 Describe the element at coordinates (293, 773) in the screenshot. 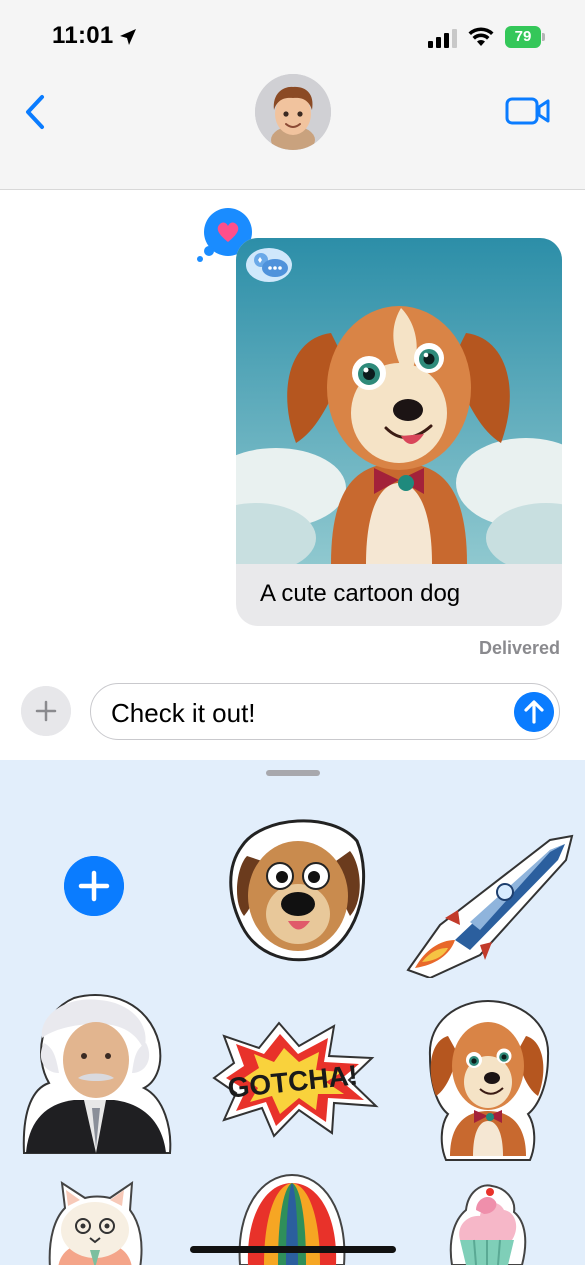

I see `drawer-grabber` at that location.